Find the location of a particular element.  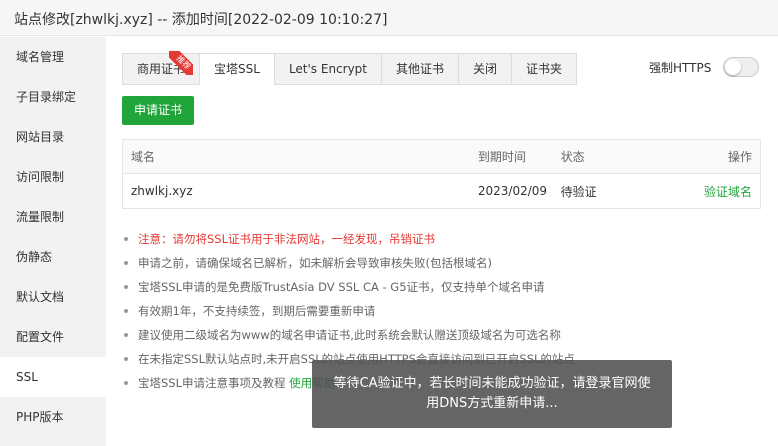

tab-lets-encrypt: Let's Encrypt is located at coordinates (327, 69).